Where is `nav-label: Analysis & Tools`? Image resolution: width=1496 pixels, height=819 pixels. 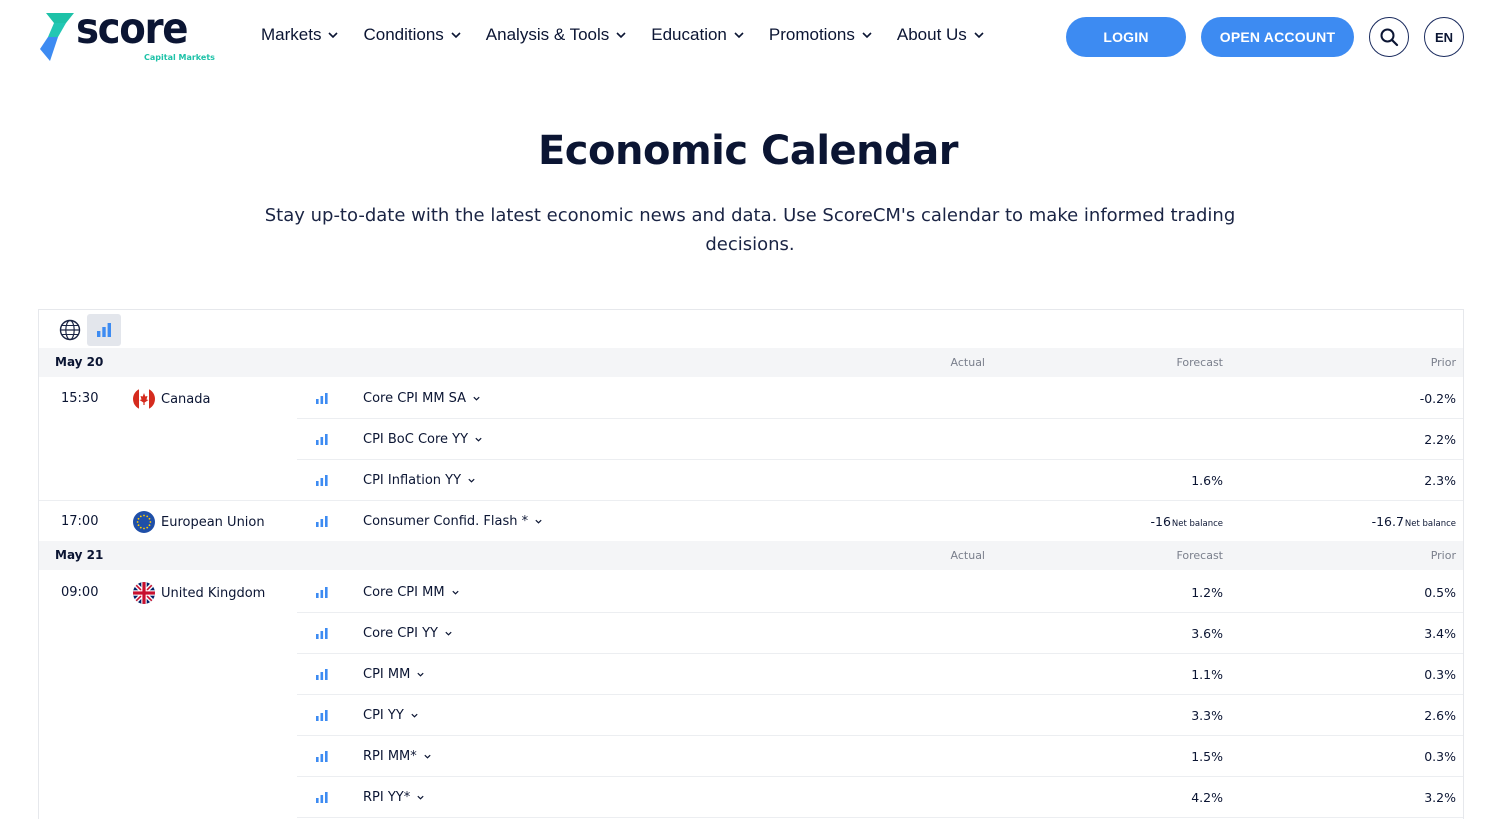 nav-label: Analysis & Tools is located at coordinates (547, 34).